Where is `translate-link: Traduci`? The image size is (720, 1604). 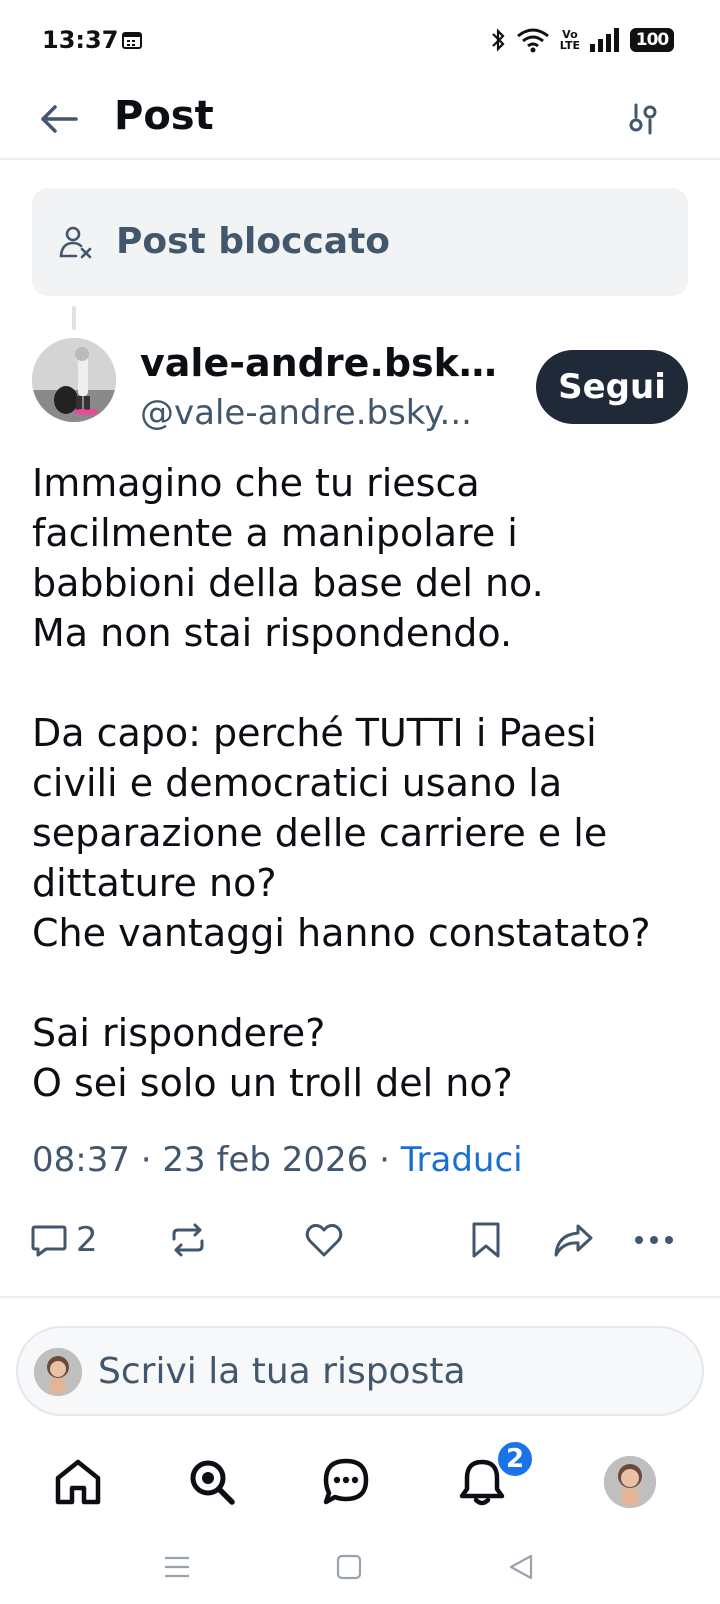 translate-link: Traduci is located at coordinates (462, 1160).